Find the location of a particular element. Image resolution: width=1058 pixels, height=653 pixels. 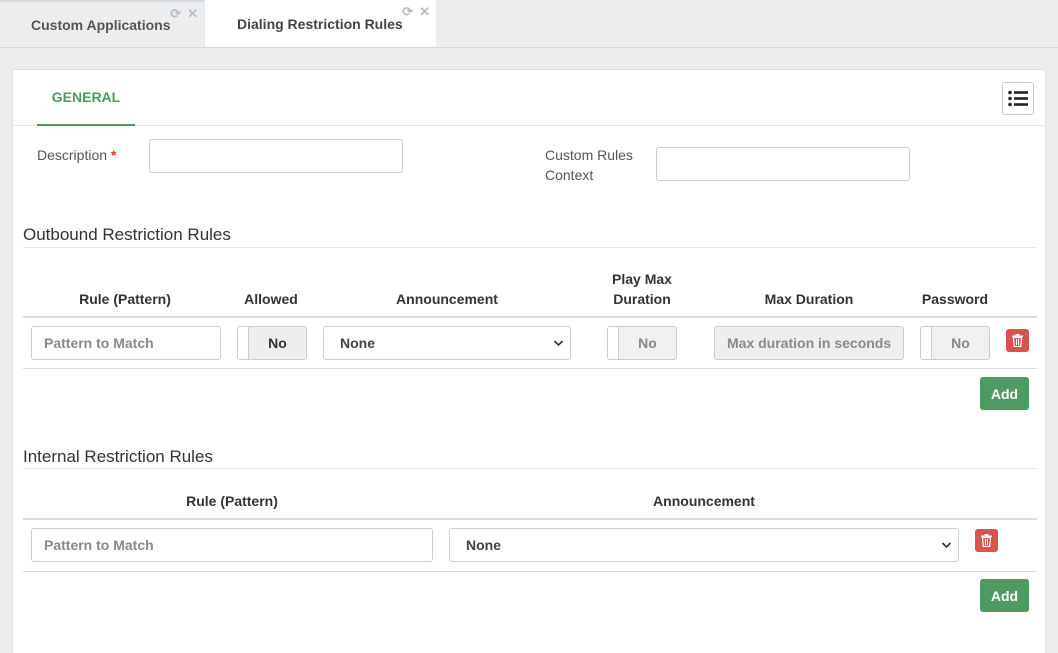

internal-header-rule: Rule (Pattern) is located at coordinates (232, 501).